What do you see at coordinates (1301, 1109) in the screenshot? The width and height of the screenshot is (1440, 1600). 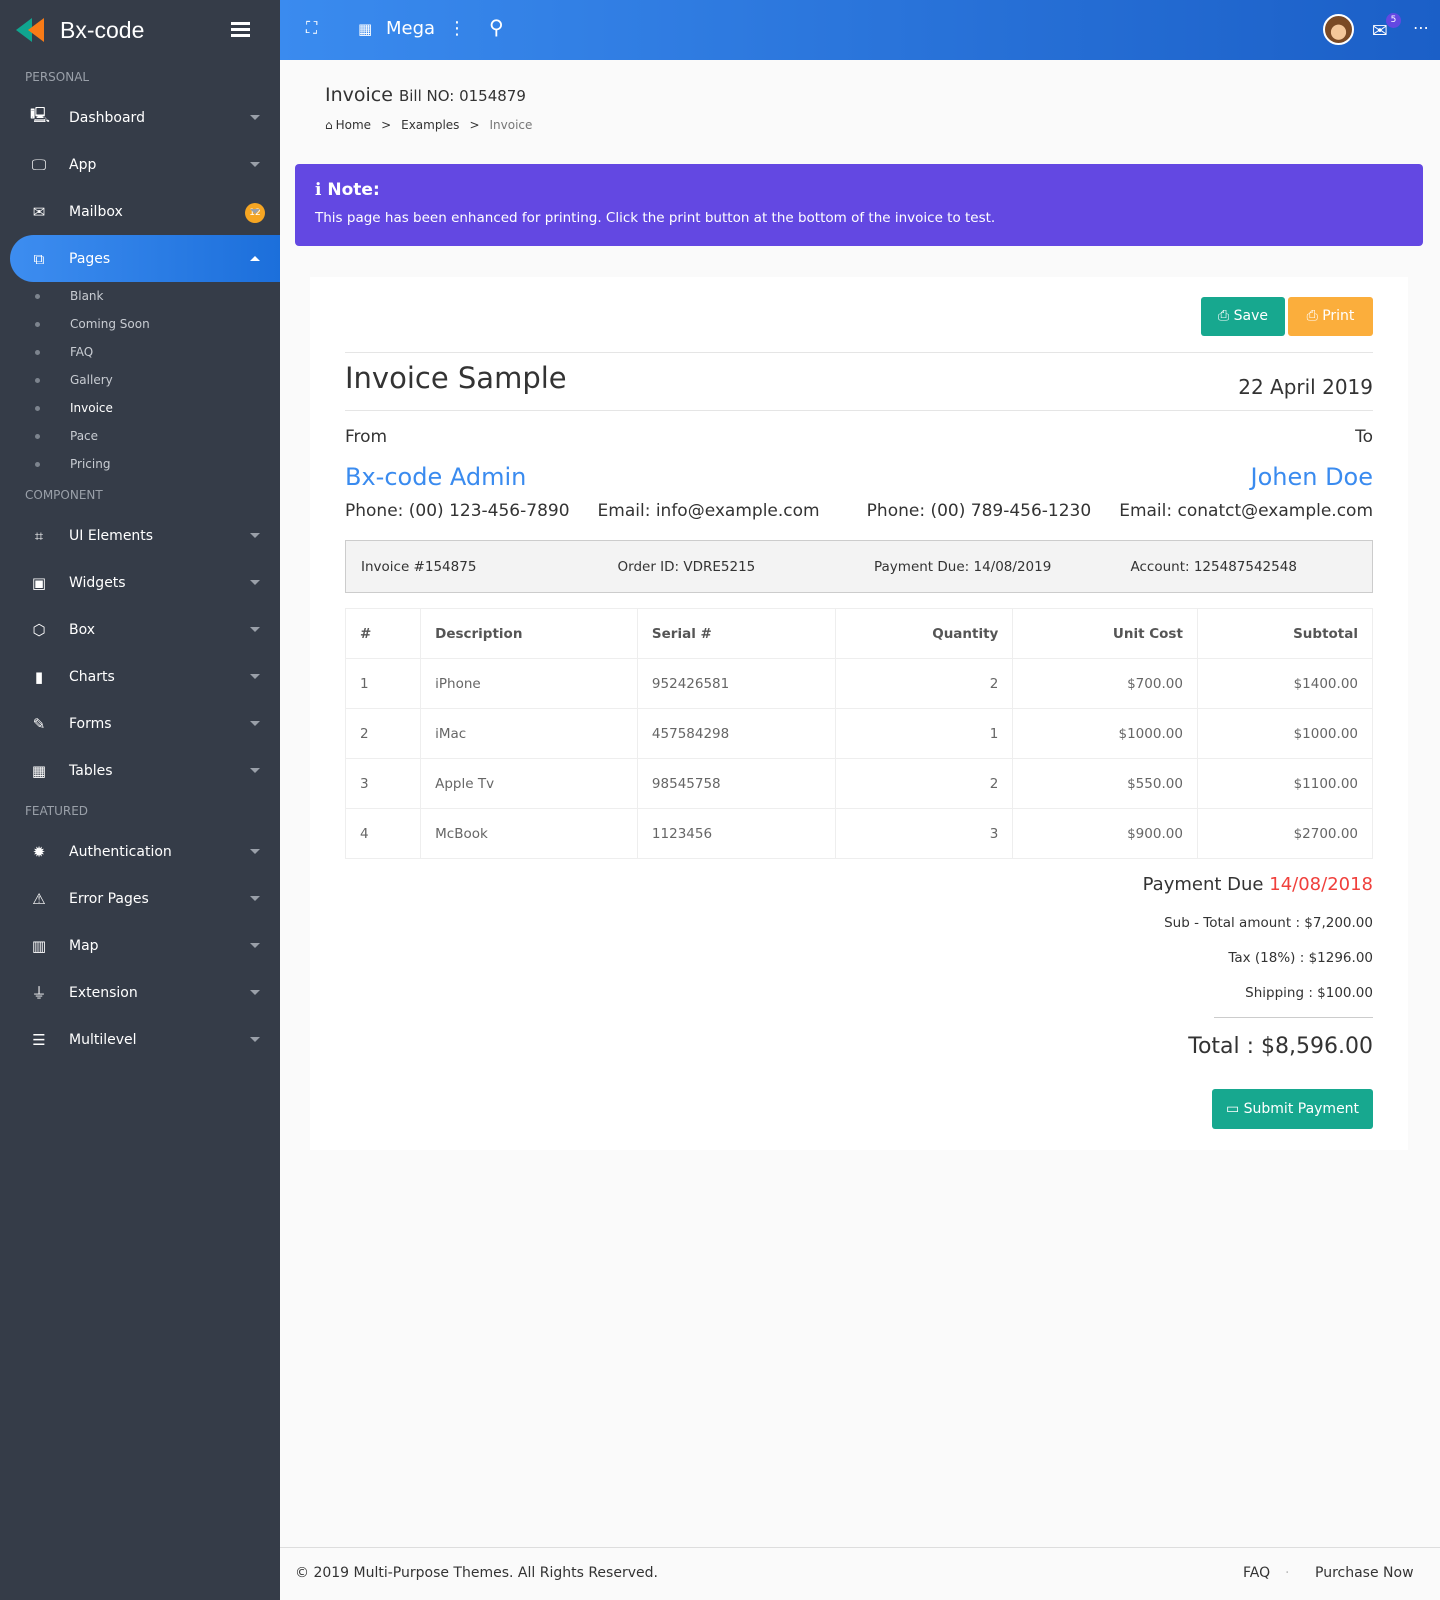 I see `submit-label: Submit Payment` at bounding box center [1301, 1109].